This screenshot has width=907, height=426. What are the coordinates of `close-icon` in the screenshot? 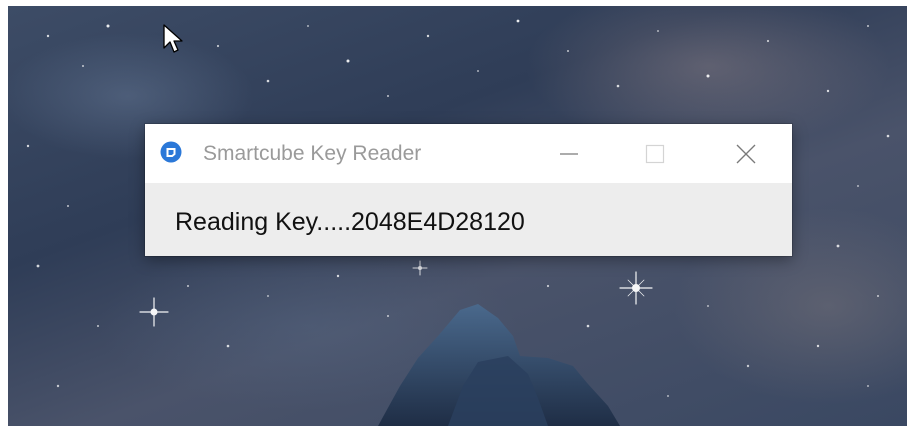 It's located at (746, 153).